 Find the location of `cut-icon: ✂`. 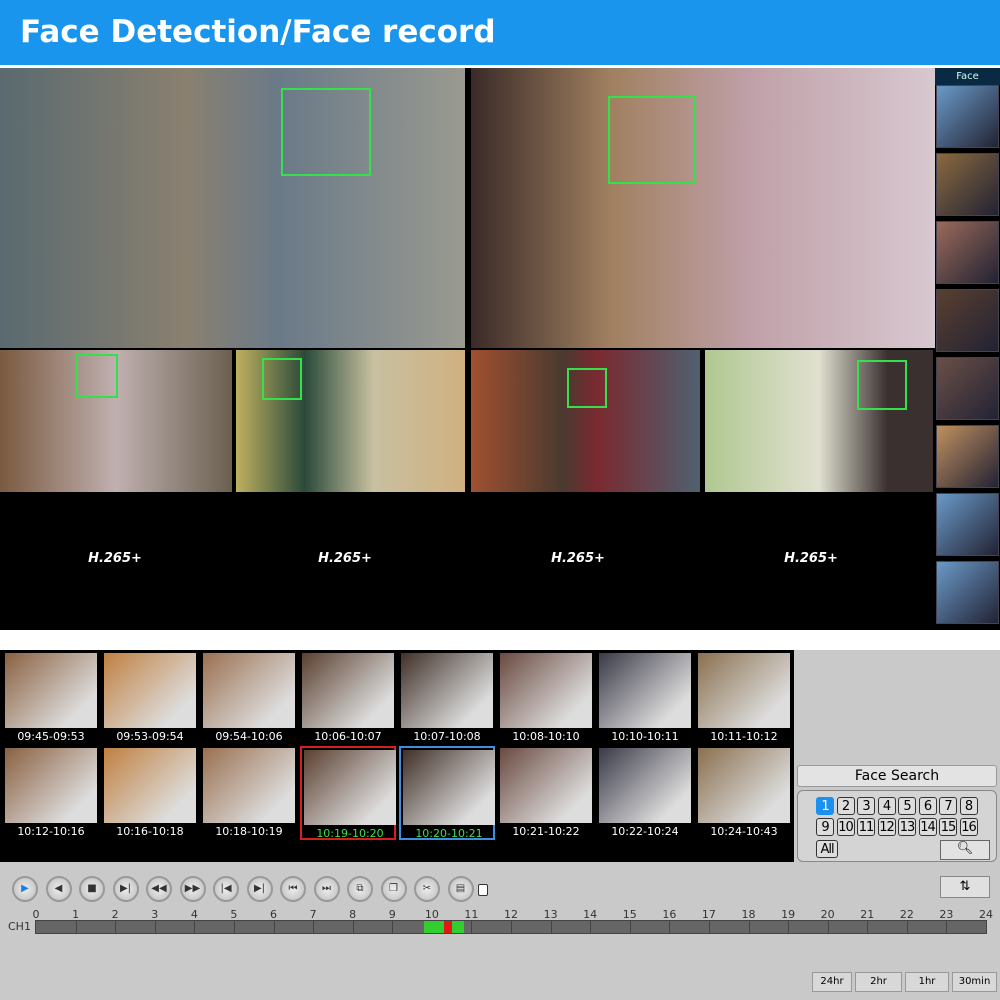

cut-icon: ✂ is located at coordinates (427, 888).